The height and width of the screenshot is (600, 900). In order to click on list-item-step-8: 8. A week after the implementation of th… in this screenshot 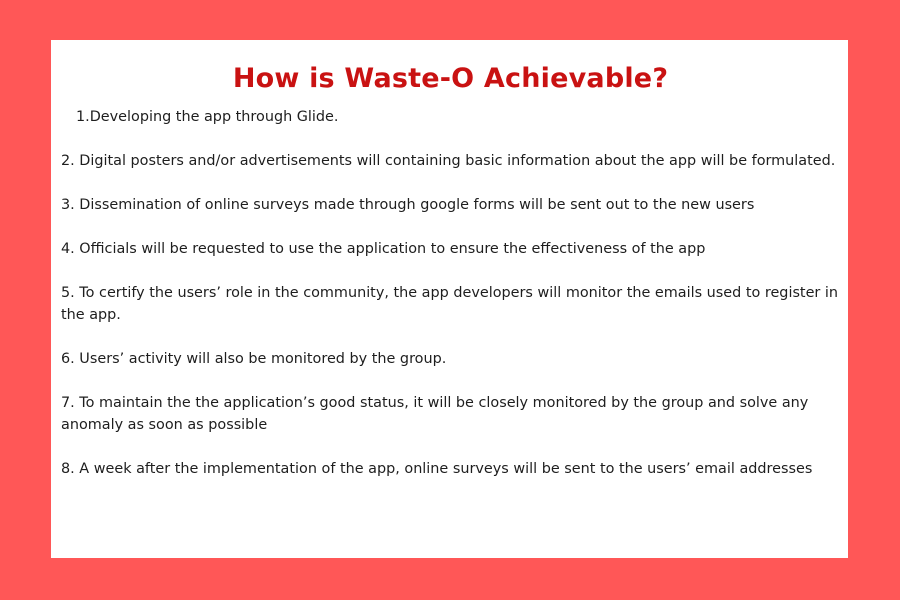, I will do `click(437, 469)`.